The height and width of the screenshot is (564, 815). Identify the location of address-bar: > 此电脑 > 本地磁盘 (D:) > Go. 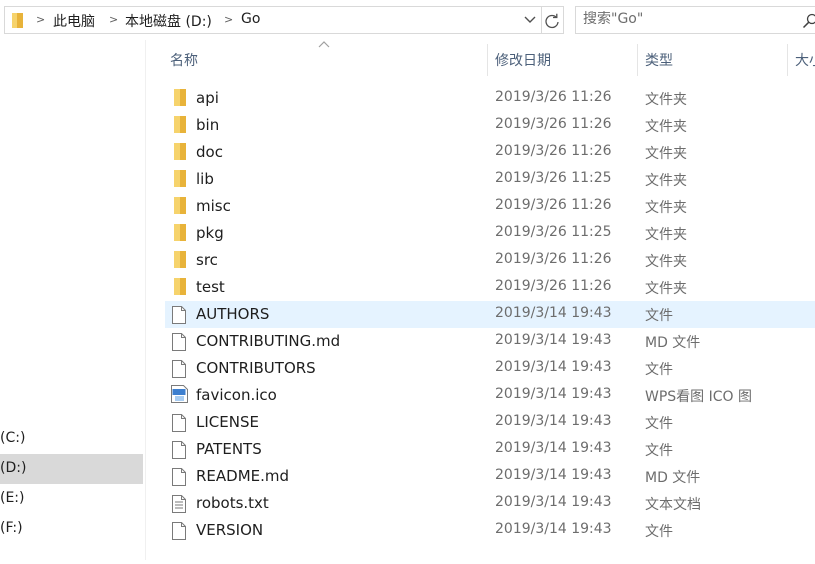
(273, 20).